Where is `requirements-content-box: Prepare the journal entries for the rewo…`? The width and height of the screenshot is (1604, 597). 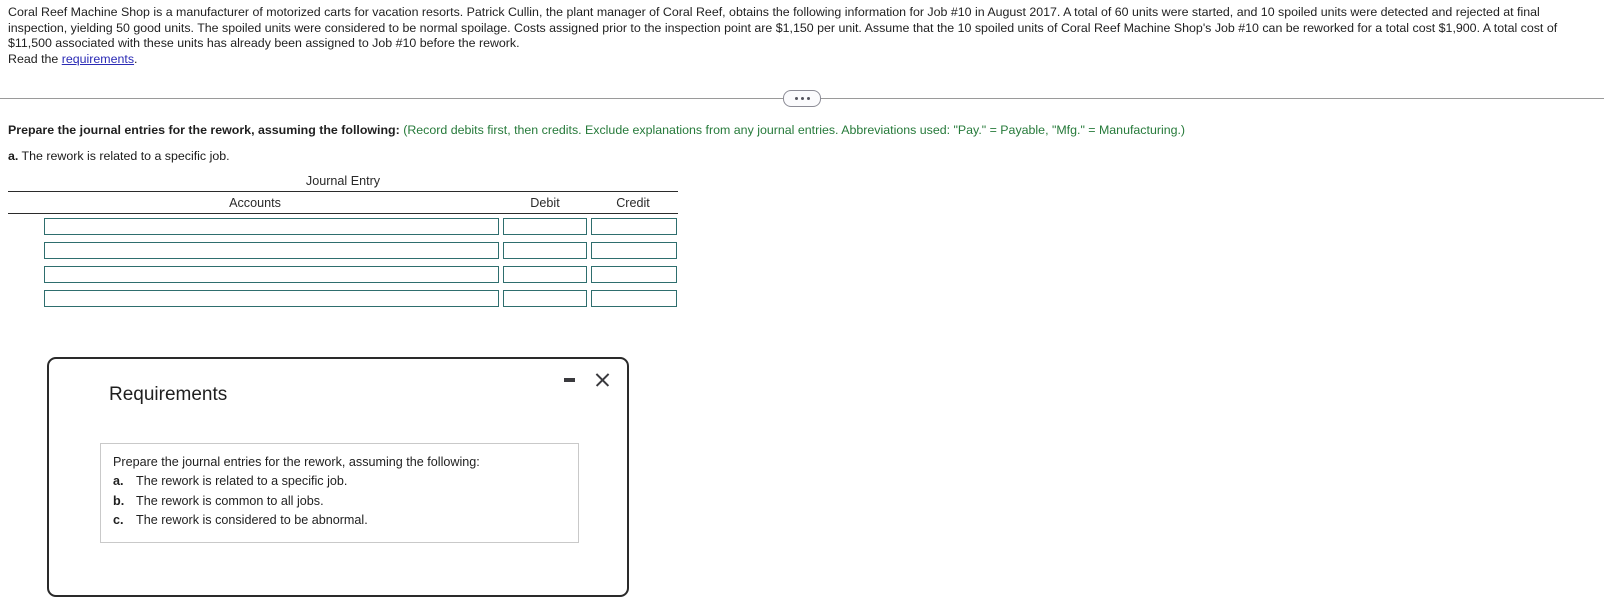
requirements-content-box: Prepare the journal entries for the rewo… is located at coordinates (339, 493).